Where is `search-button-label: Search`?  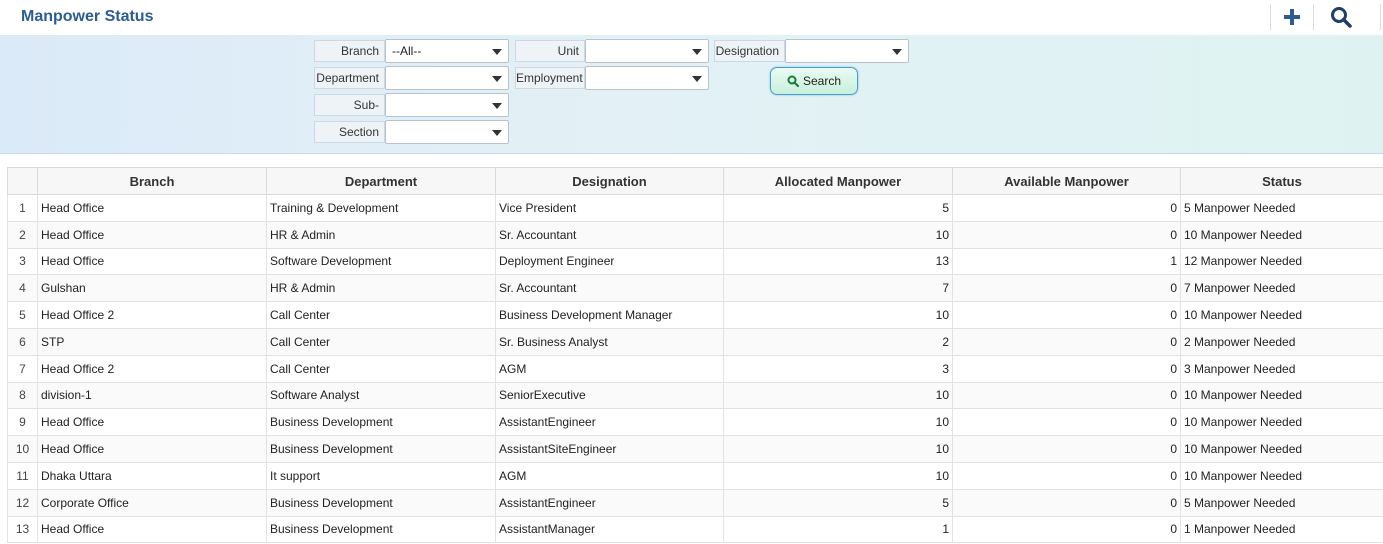
search-button-label: Search is located at coordinates (822, 81).